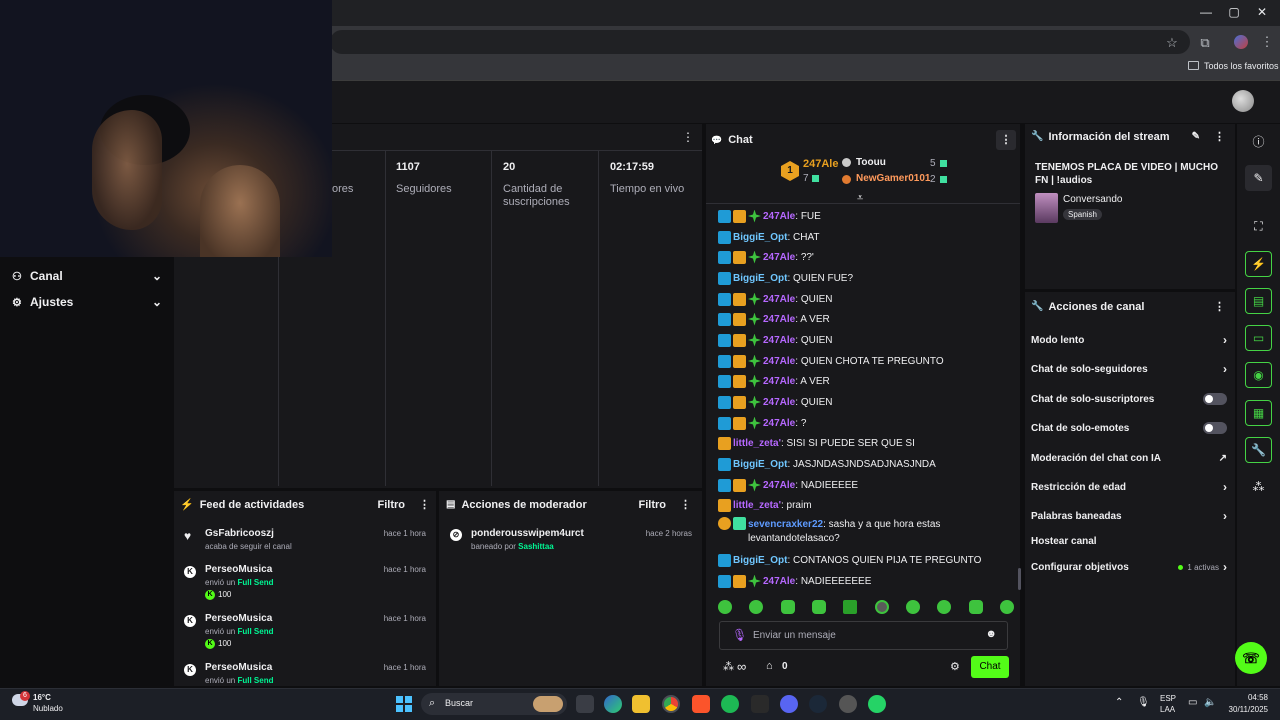  What do you see at coordinates (688, 137) in the screenshot?
I see `stats-more-icon: ⋮` at bounding box center [688, 137].